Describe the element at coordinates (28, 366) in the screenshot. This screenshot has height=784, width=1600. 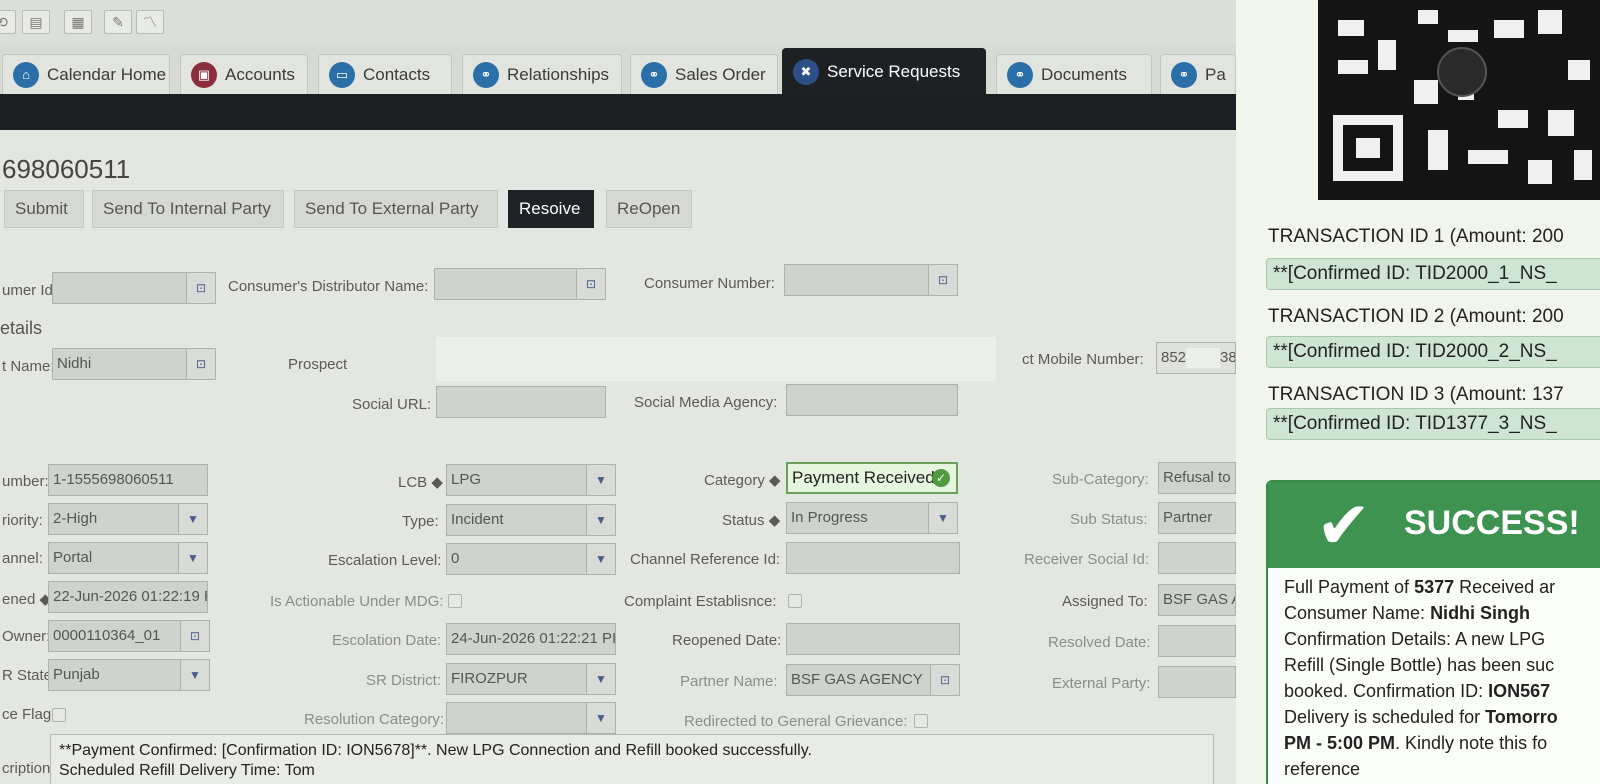
I see `name-label: t Name:` at that location.